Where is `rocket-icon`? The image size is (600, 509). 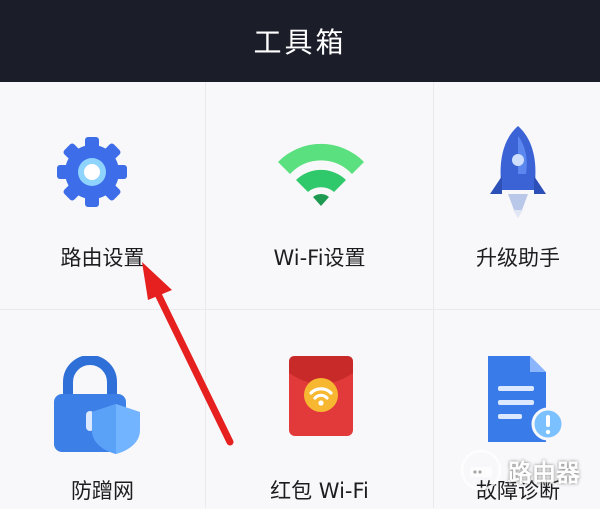
rocket-icon is located at coordinates (518, 172).